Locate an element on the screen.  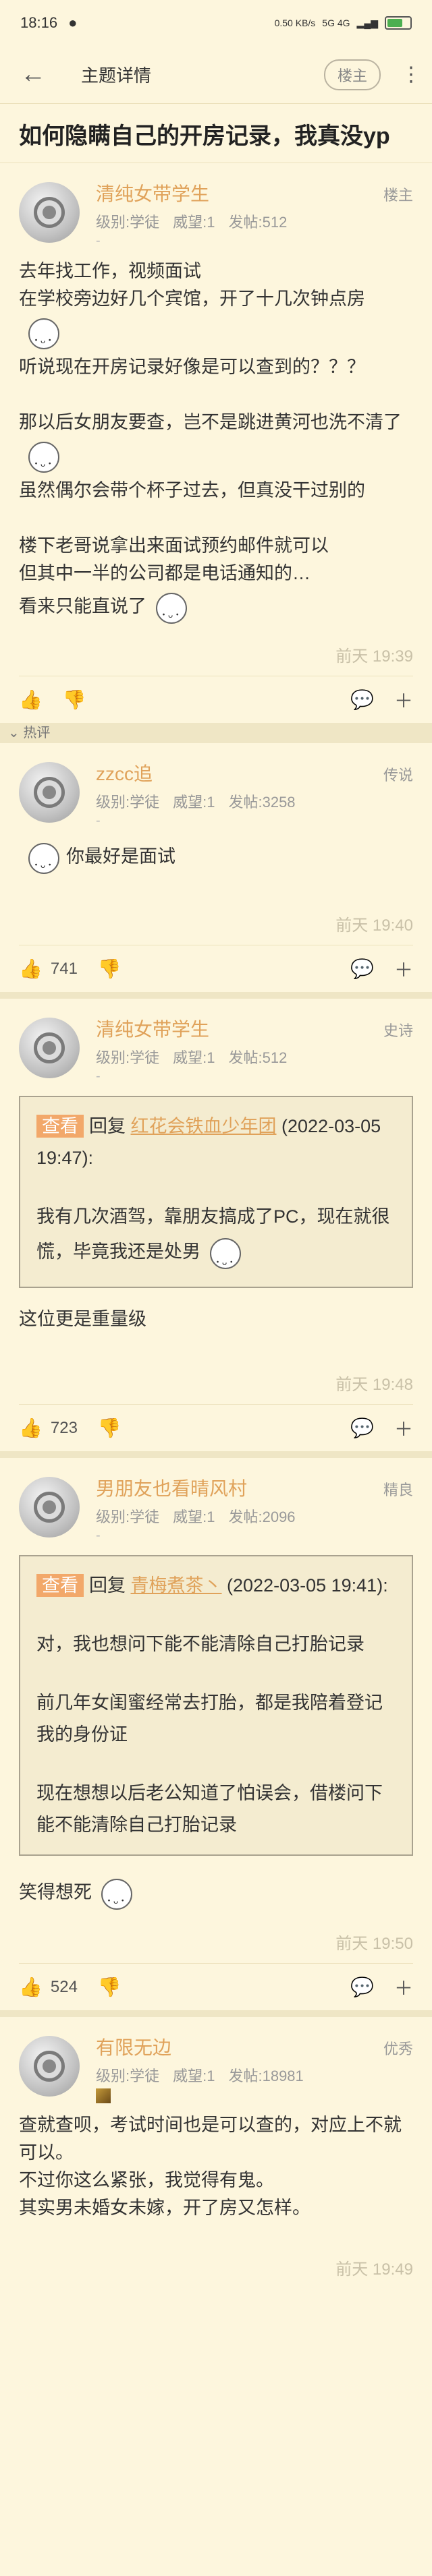
username: 男朋友也看晴风村 is located at coordinates (254, 1489).